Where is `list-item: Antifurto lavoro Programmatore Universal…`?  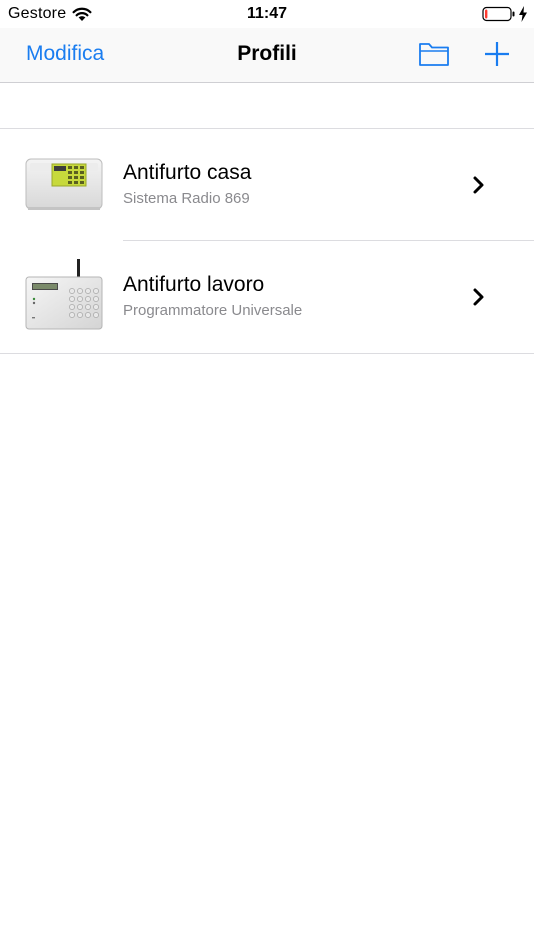
list-item: Antifurto lavoro Programmatore Universal… is located at coordinates (267, 297).